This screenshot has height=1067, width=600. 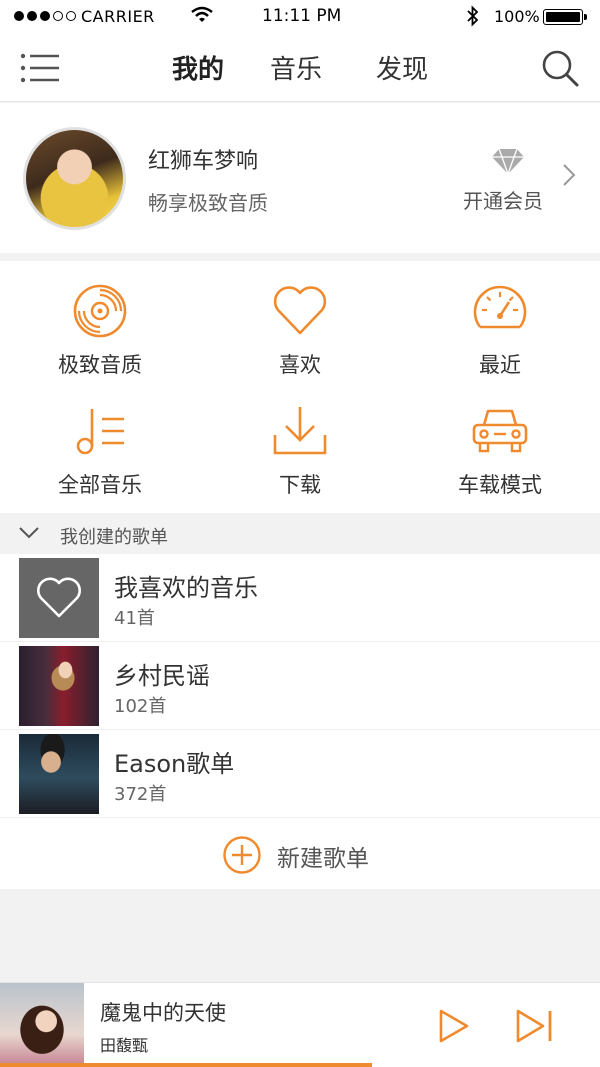 I want to click on feature-label: 最近, so click(x=500, y=365).